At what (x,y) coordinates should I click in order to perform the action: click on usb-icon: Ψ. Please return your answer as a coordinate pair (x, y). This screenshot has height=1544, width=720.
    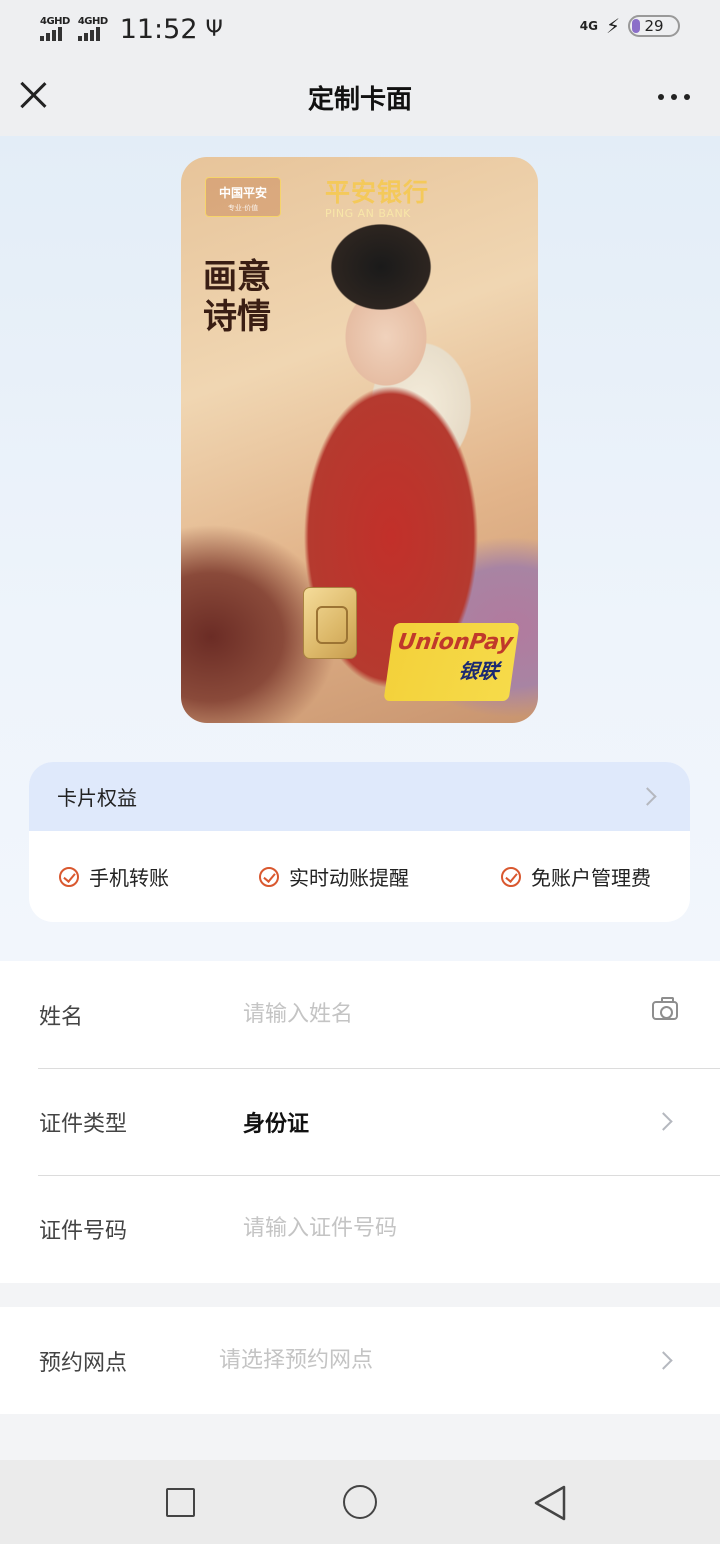
    Looking at the image, I should click on (214, 29).